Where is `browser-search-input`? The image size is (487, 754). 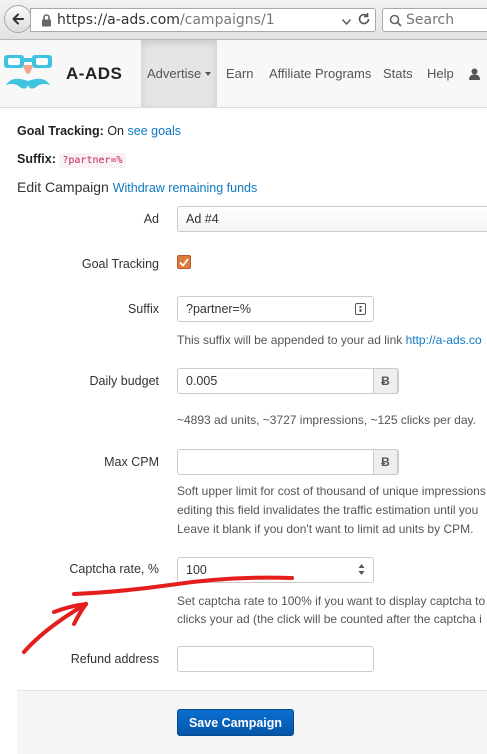 browser-search-input is located at coordinates (446, 20).